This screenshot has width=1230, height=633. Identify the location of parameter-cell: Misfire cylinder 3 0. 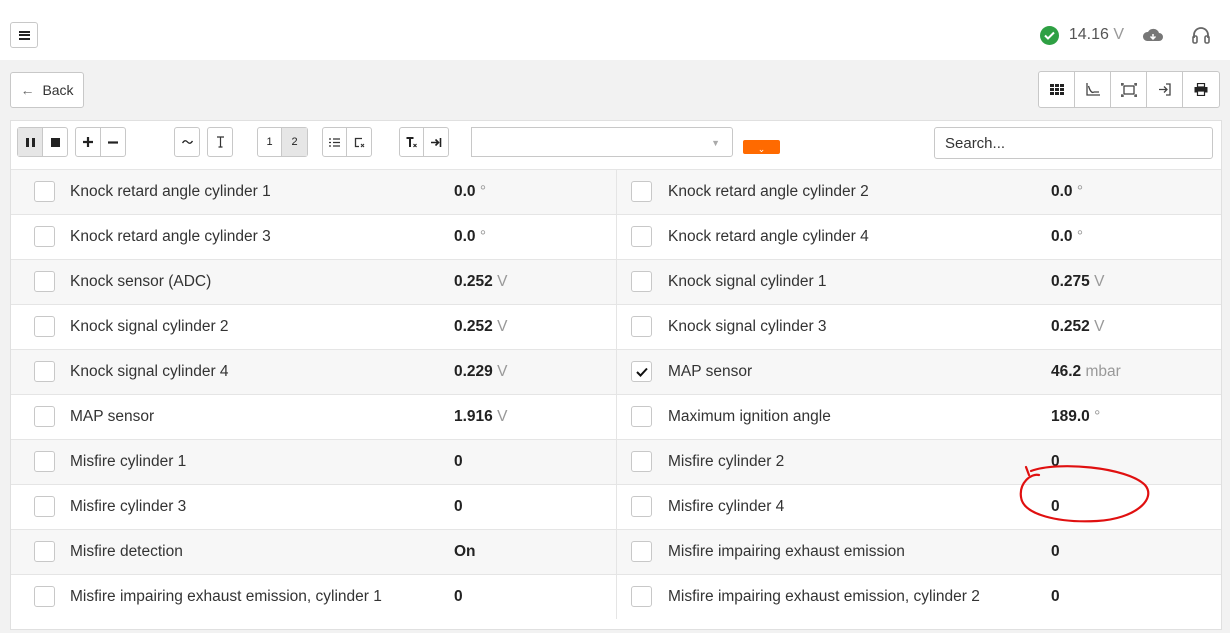
(313, 507).